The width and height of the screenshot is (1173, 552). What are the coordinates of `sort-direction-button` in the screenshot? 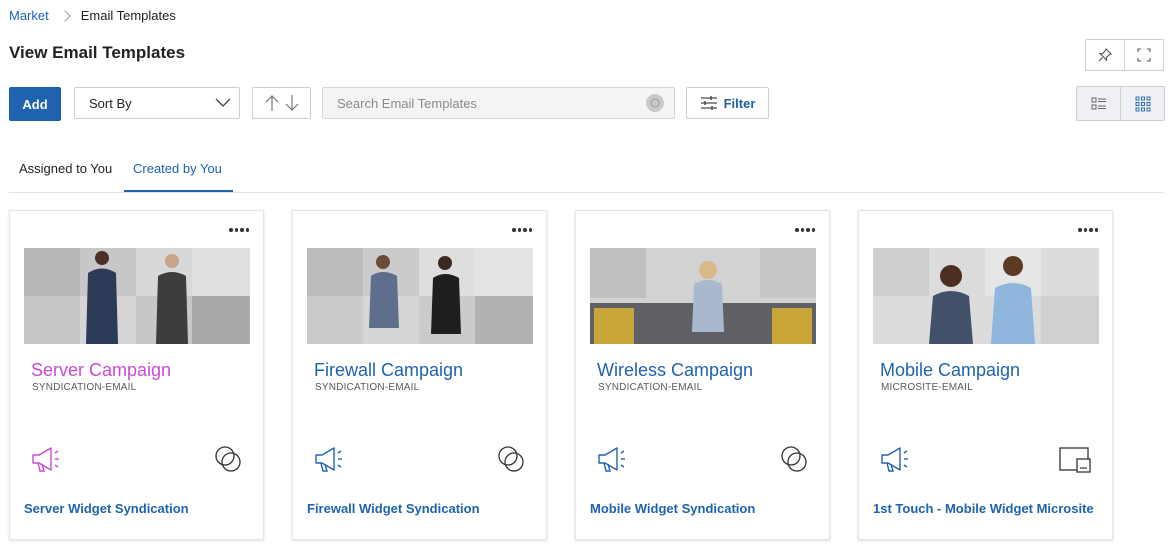 It's located at (281, 103).